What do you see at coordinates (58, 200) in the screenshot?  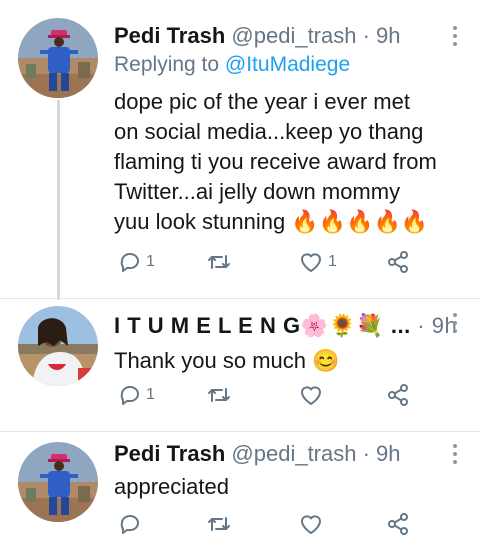 I see `thread-line` at bounding box center [58, 200].